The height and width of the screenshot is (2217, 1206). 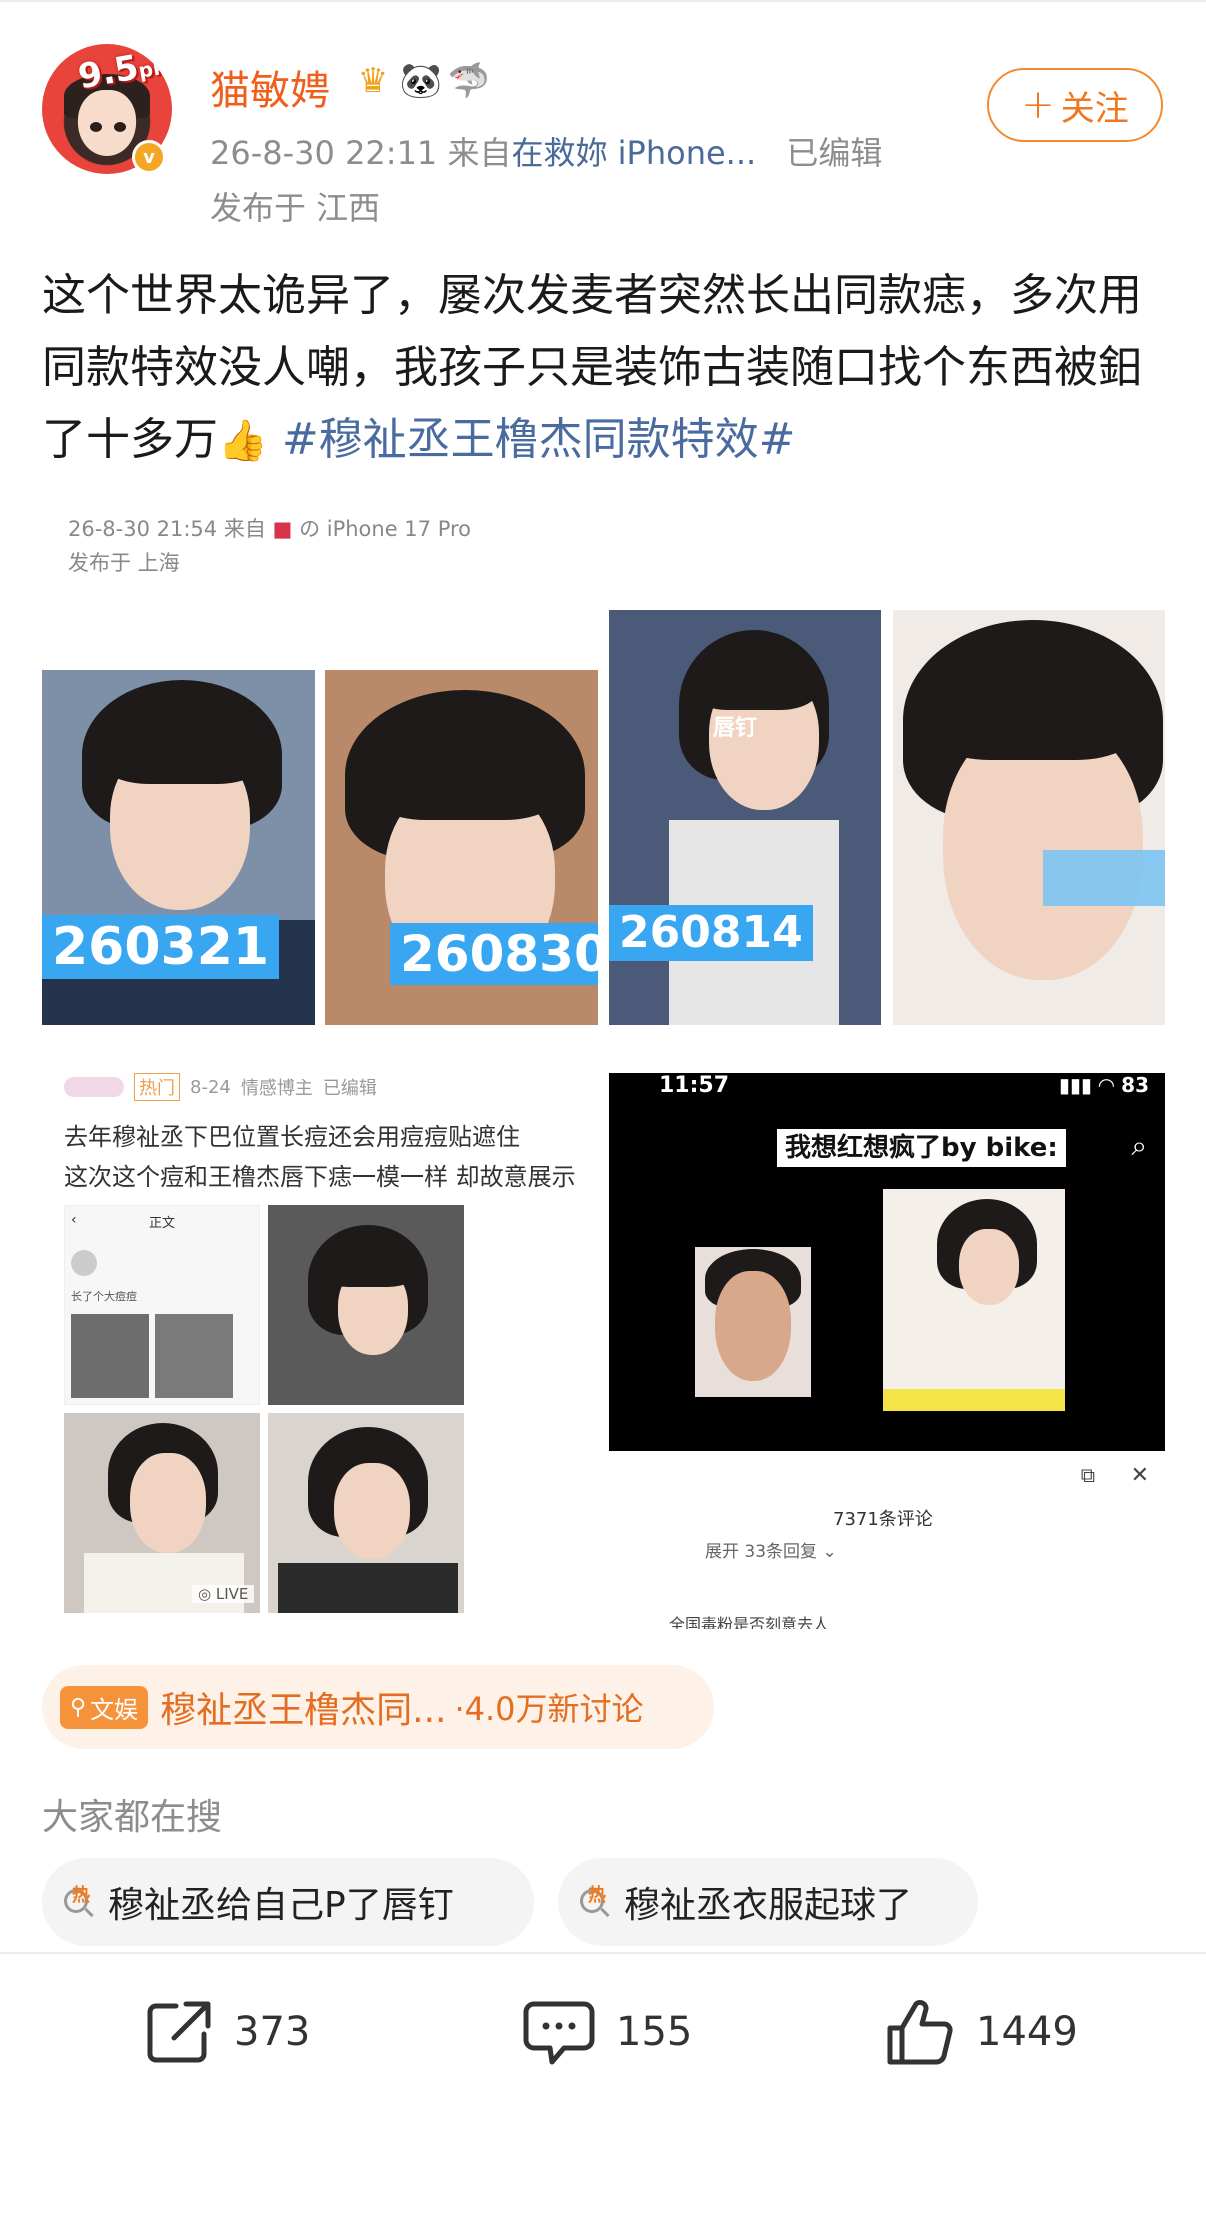 I want to click on thumbs-up-icon, so click(x=920, y=2032).